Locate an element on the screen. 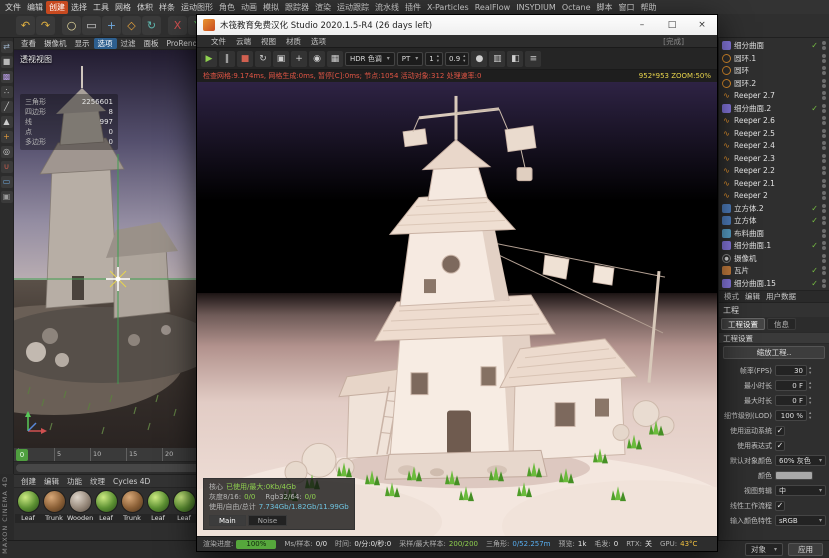 The width and height of the screenshot is (829, 558). undo-icon: ↶ is located at coordinates (25, 25).